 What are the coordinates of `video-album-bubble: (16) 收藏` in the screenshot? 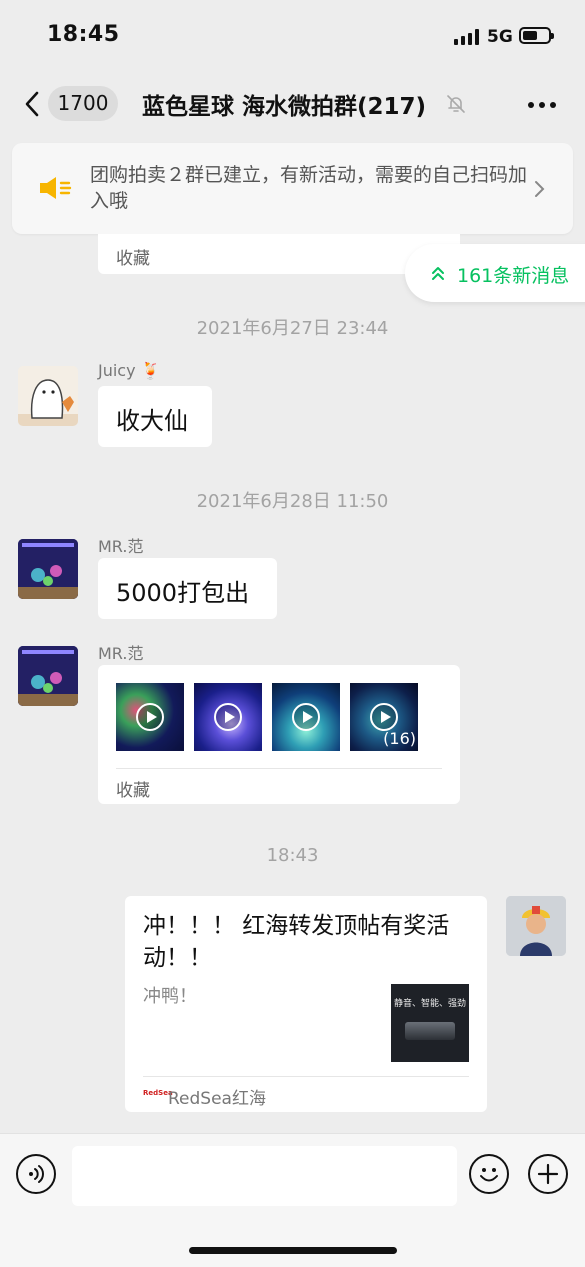 It's located at (279, 734).